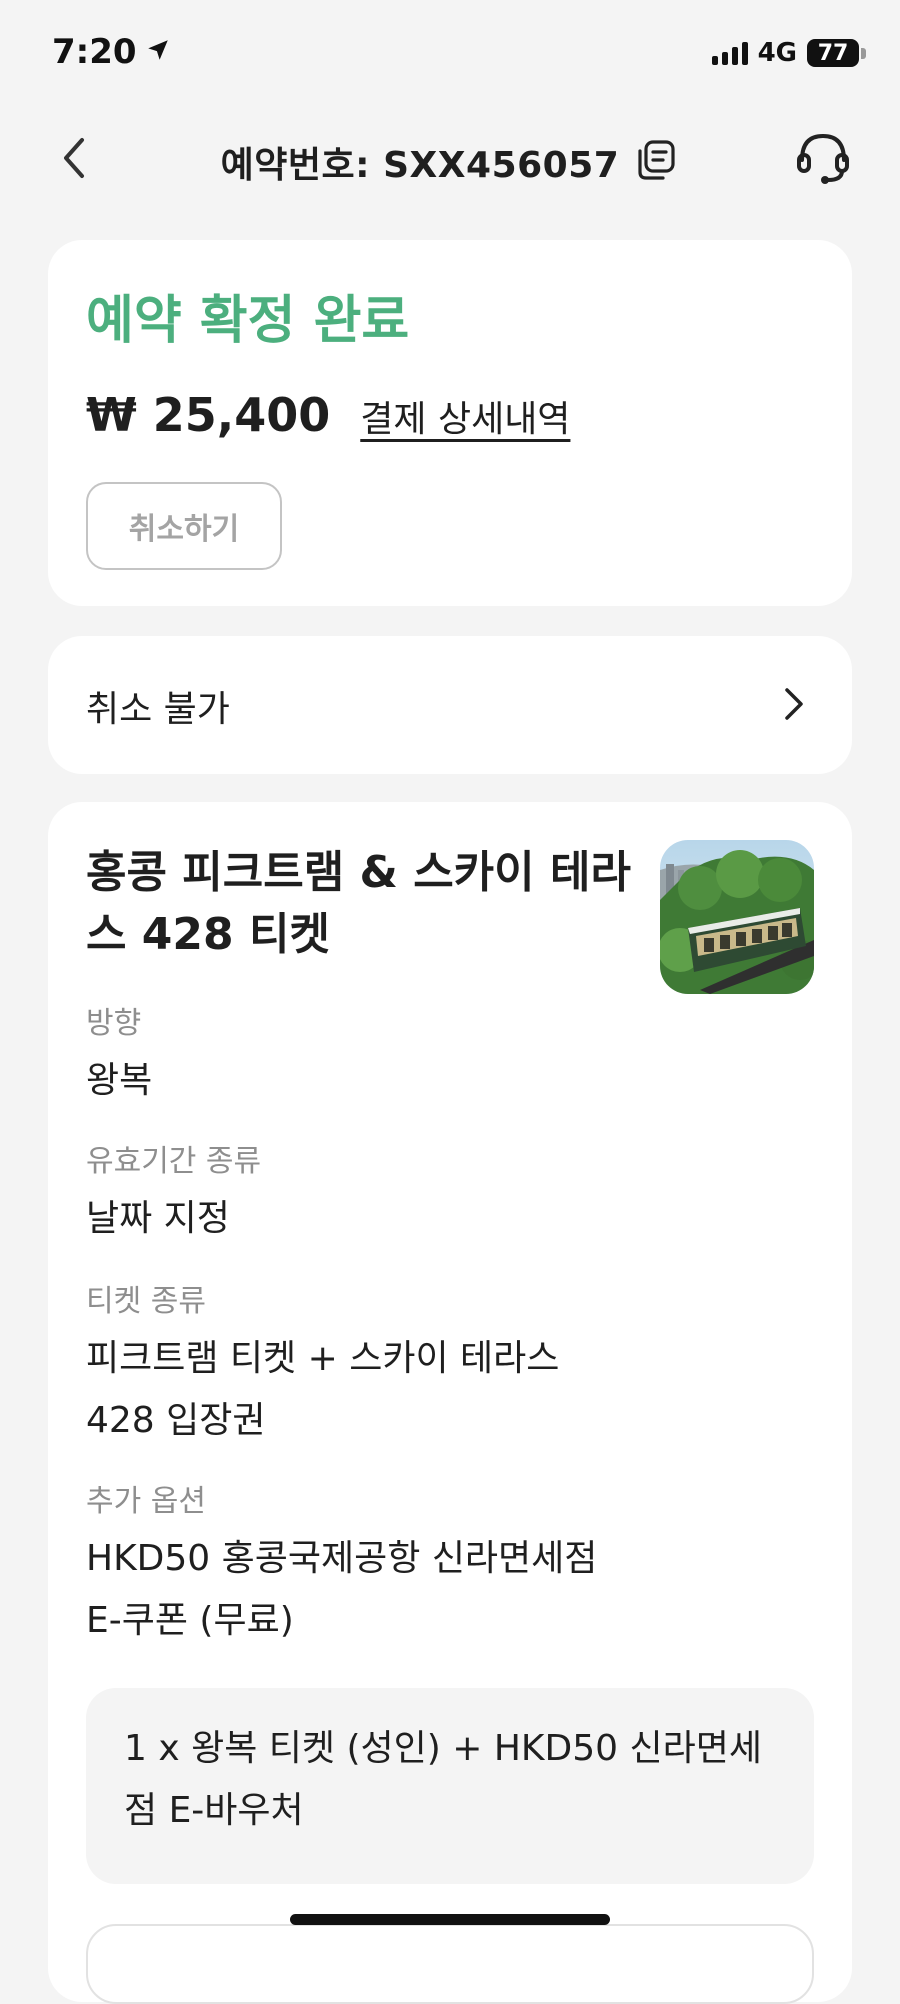 Image resolution: width=900 pixels, height=2004 pixels. What do you see at coordinates (119, 1080) in the screenshot?
I see `detail-value: 왕복` at bounding box center [119, 1080].